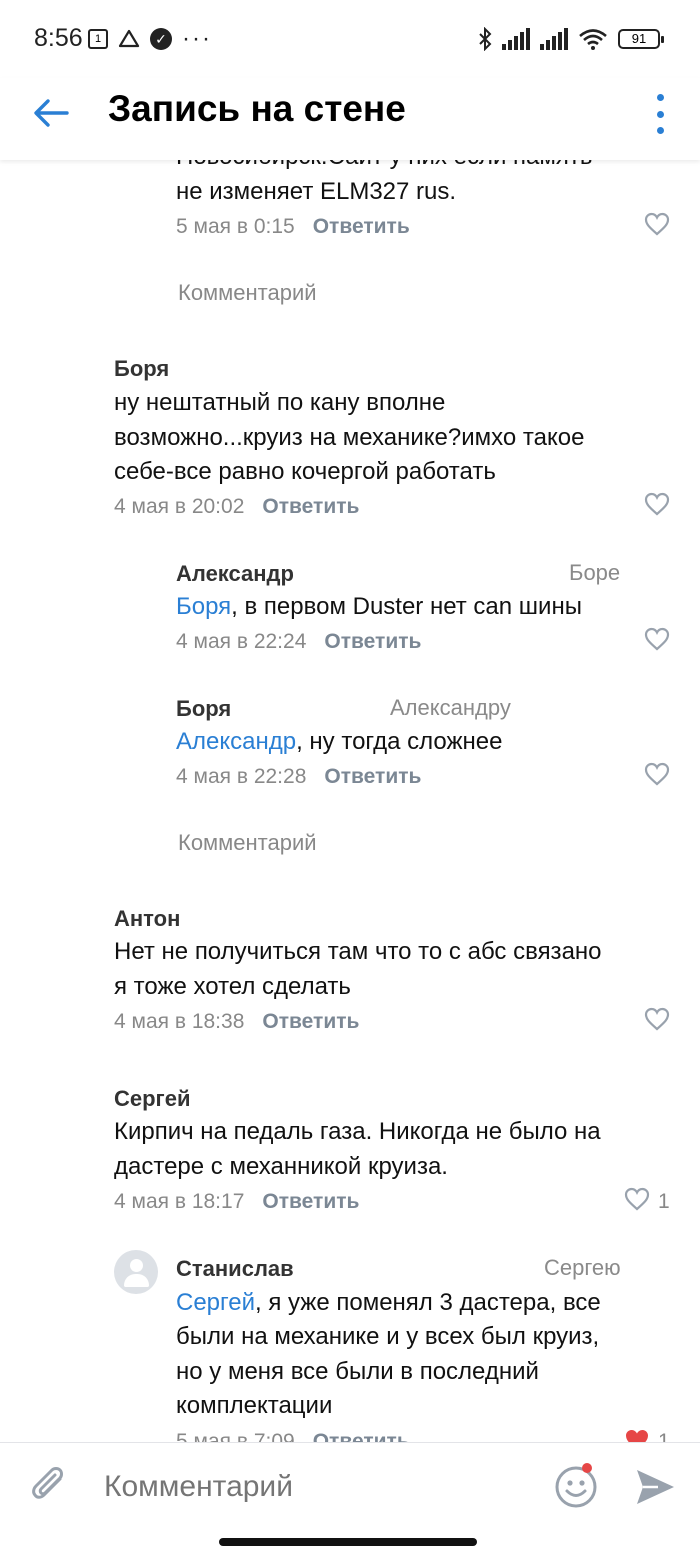  I want to click on emoji-icon, so click(576, 1487).